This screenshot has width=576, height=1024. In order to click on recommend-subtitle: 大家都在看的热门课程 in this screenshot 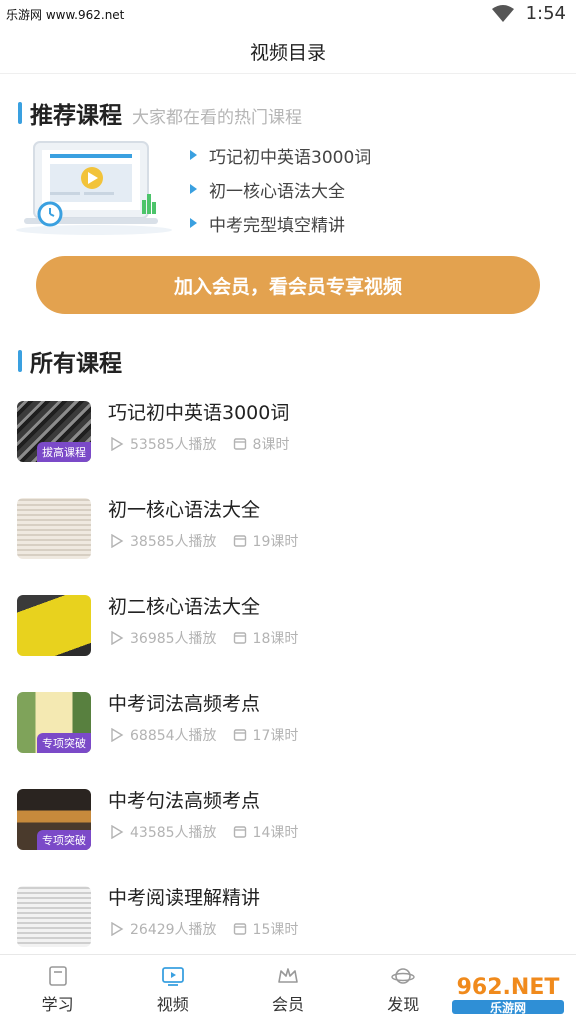, I will do `click(217, 118)`.